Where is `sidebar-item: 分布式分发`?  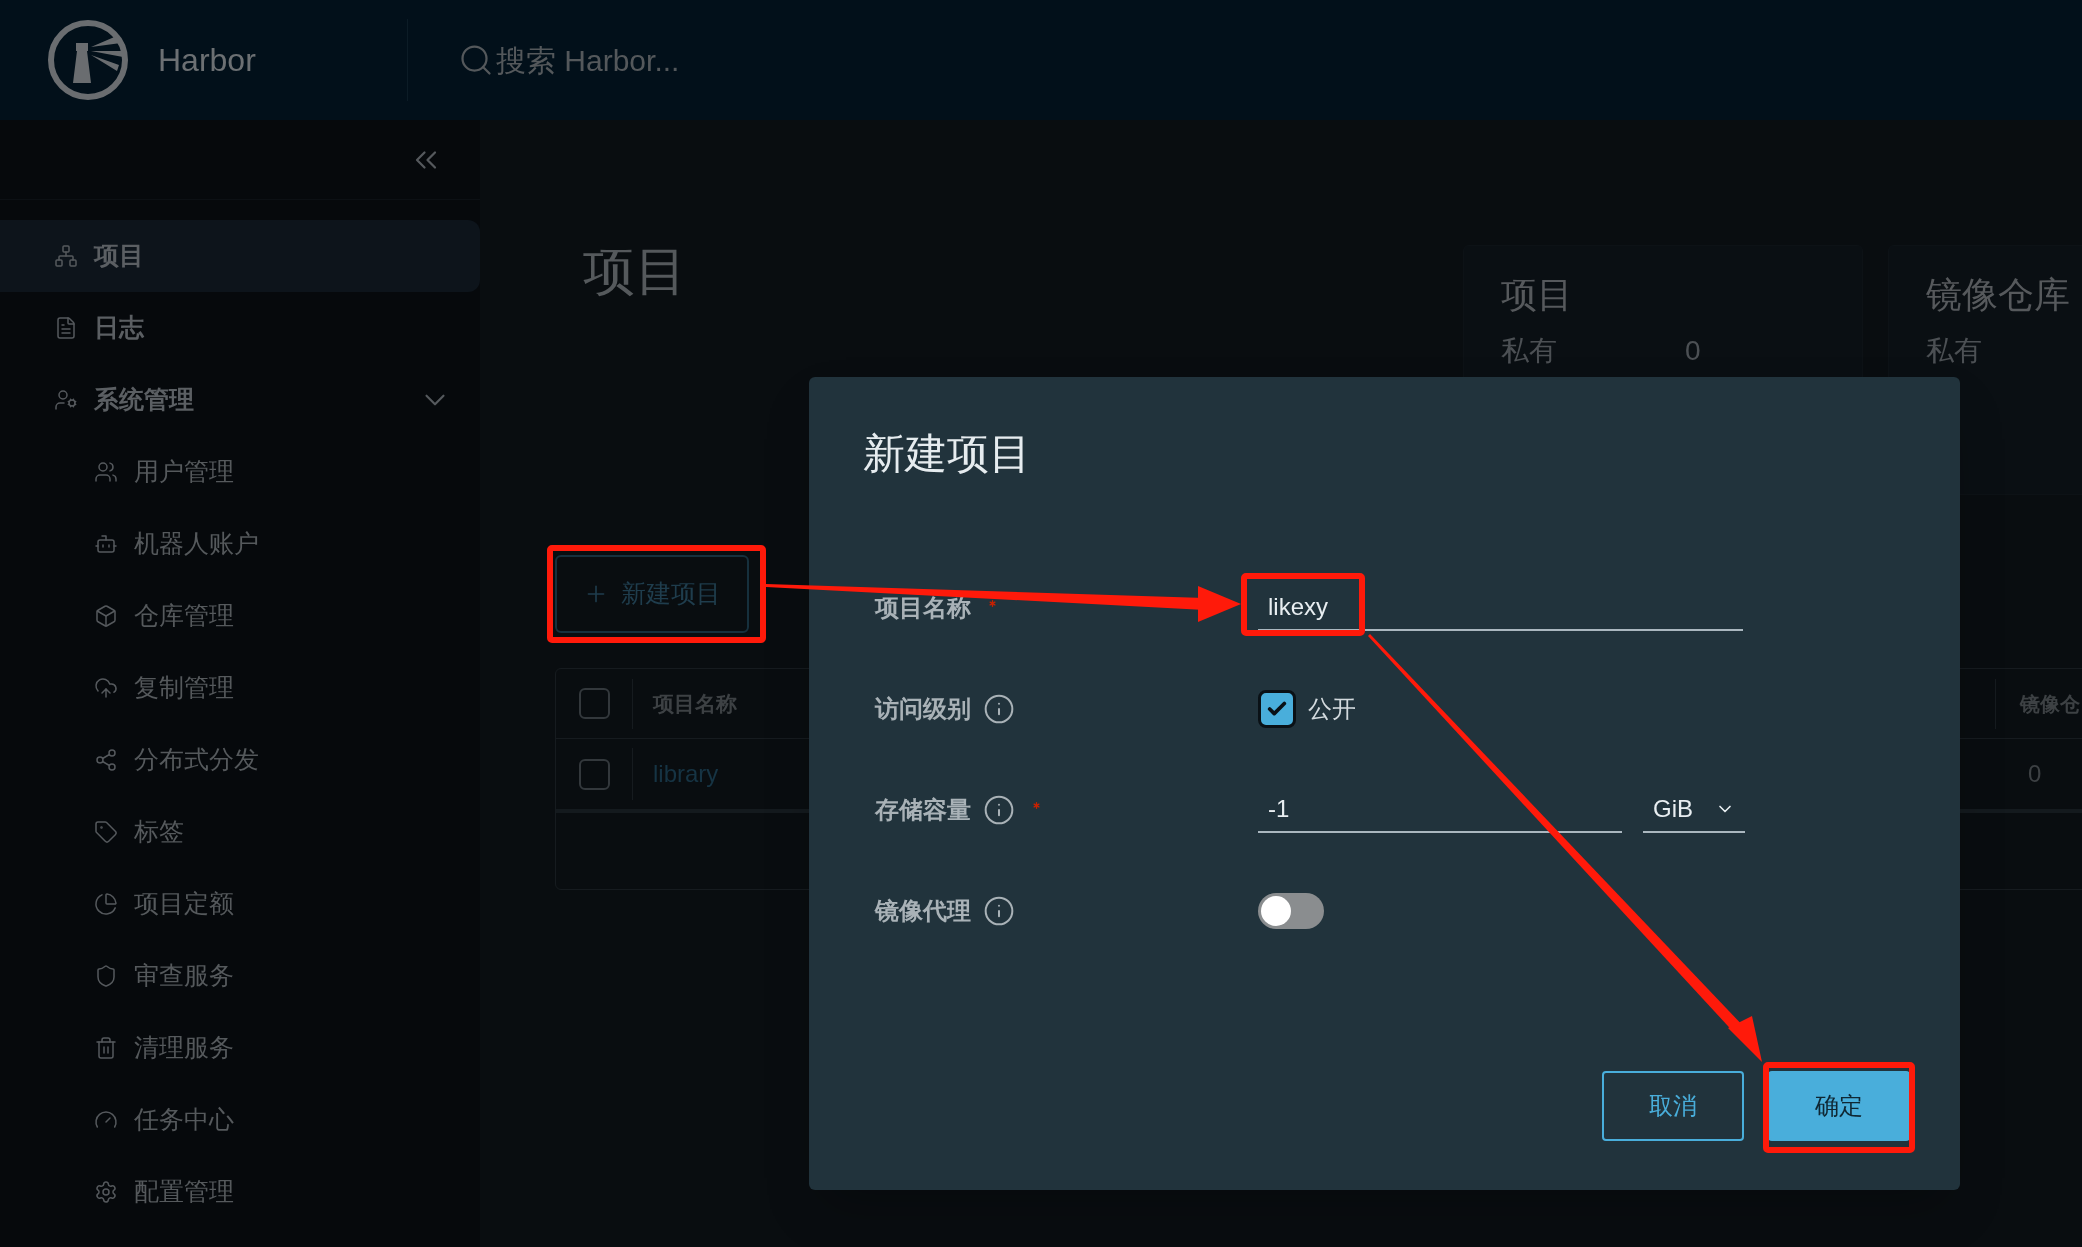 sidebar-item: 分布式分发 is located at coordinates (240, 760).